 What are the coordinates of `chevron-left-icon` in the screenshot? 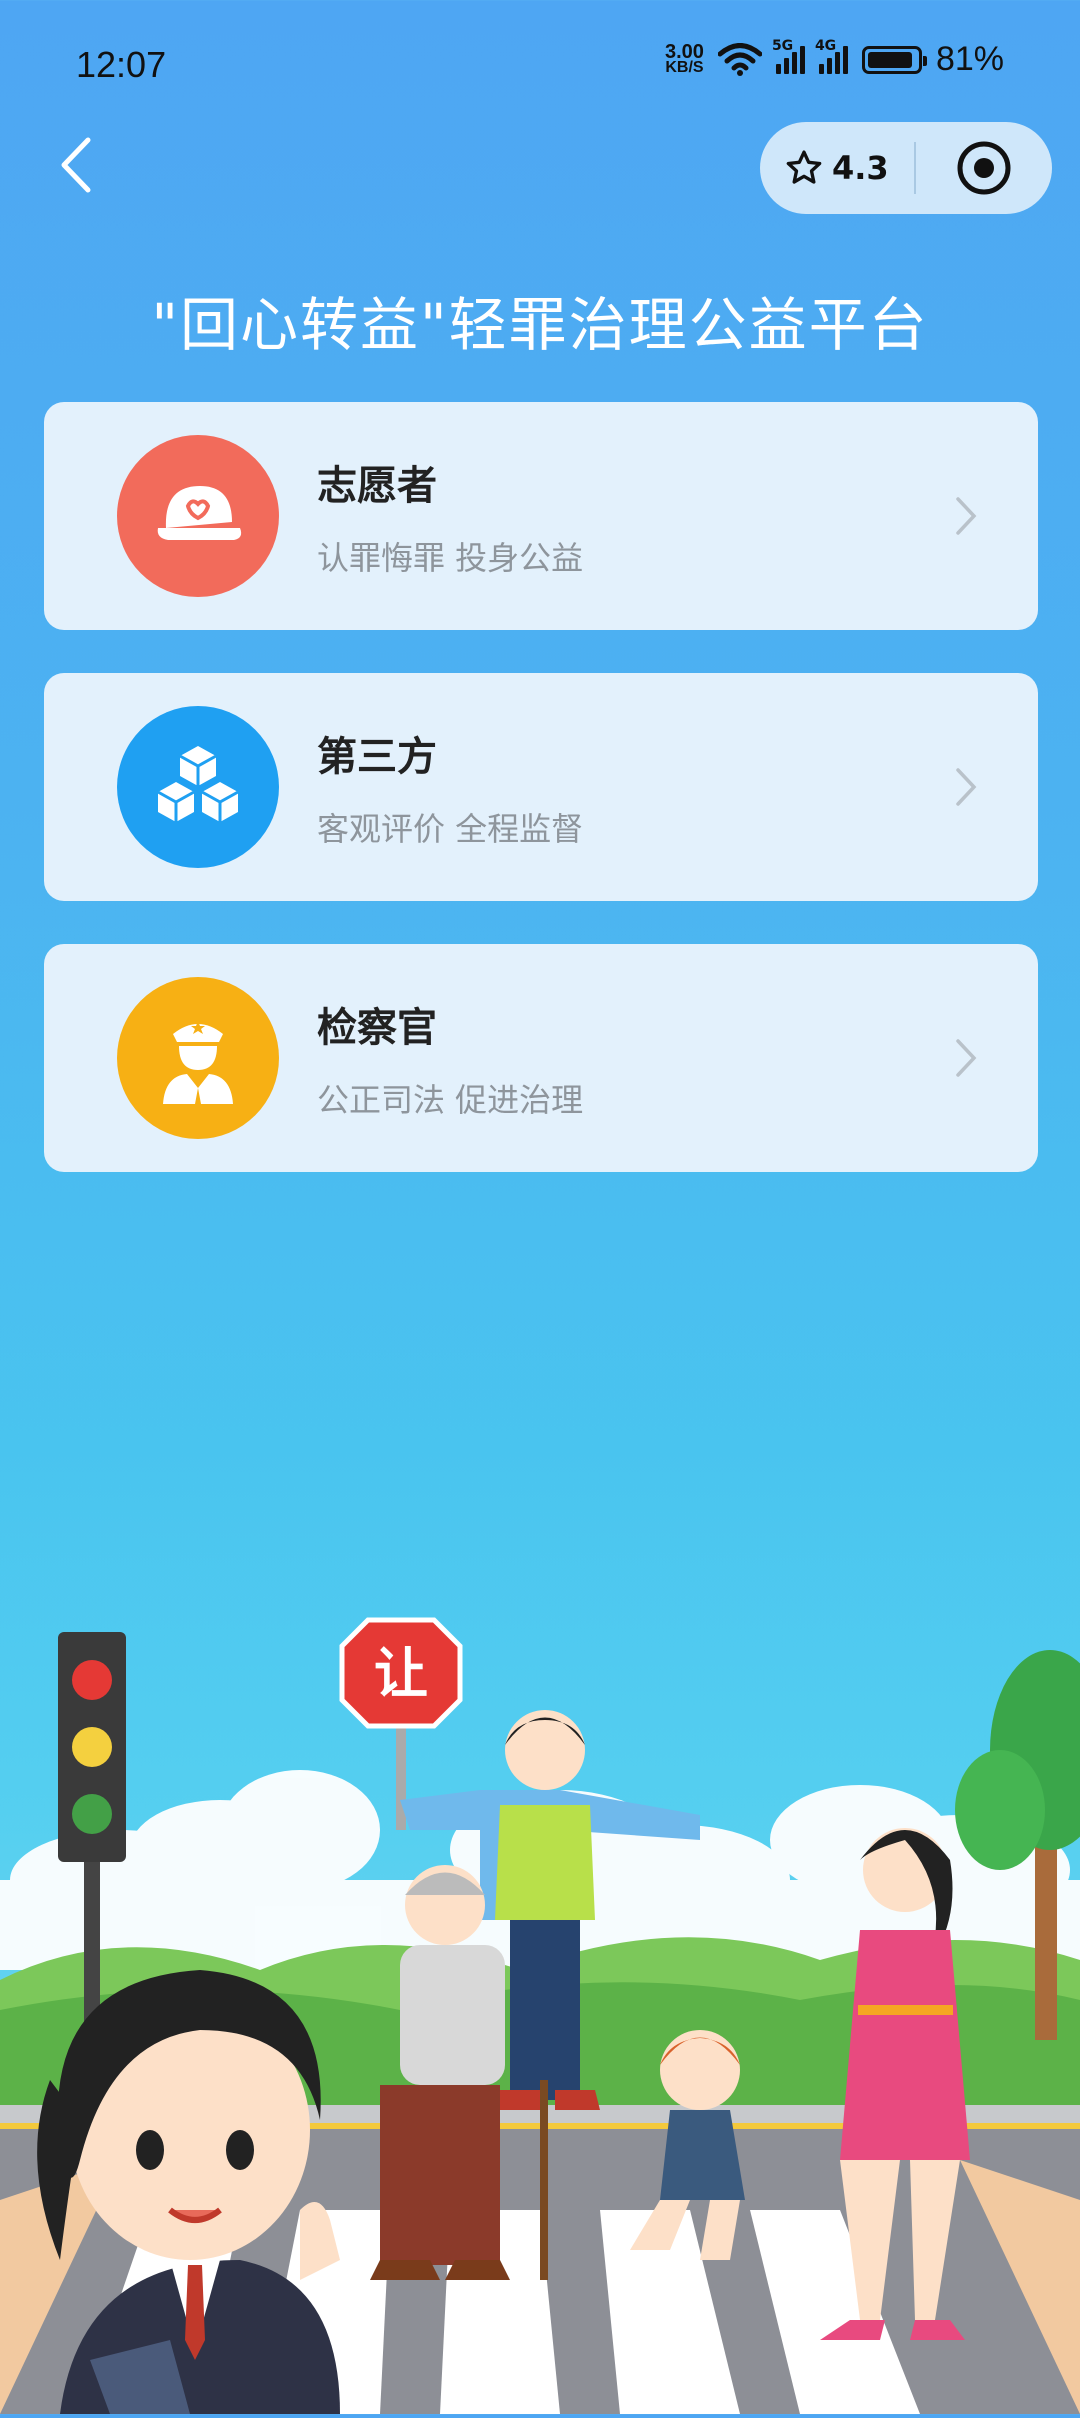 It's located at (76, 165).